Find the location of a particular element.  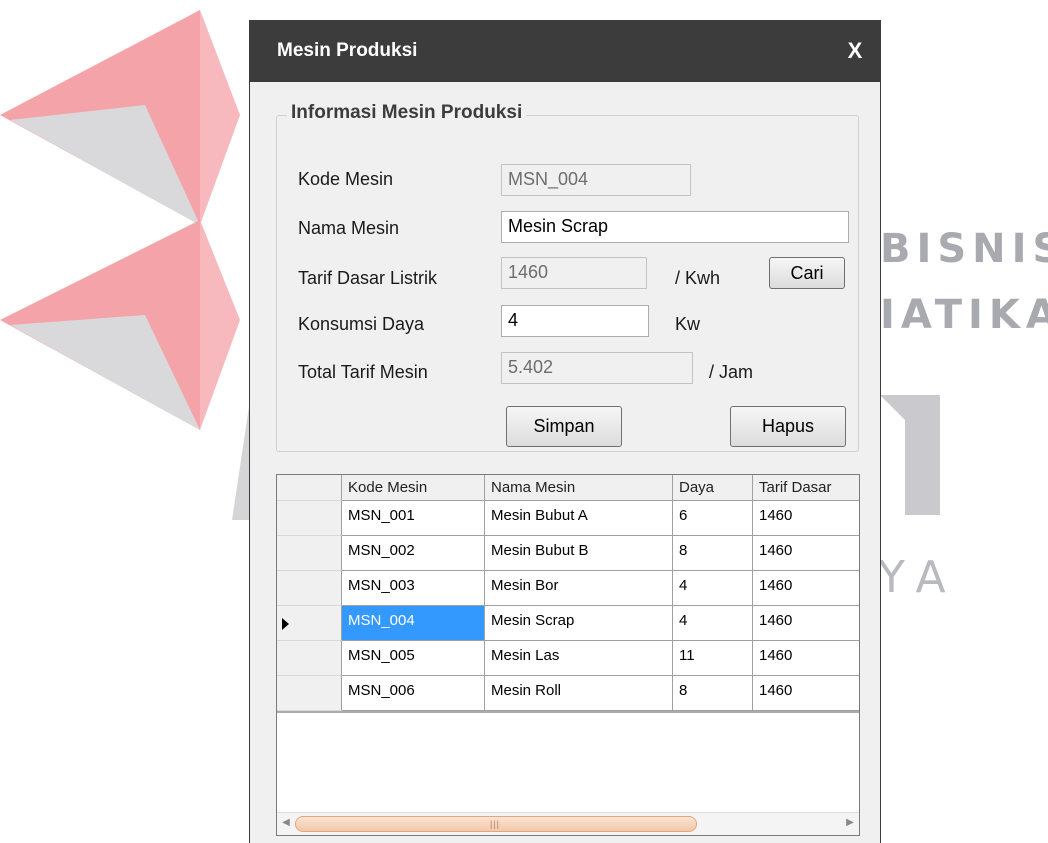

column-header-daya: Daya is located at coordinates (713, 488).